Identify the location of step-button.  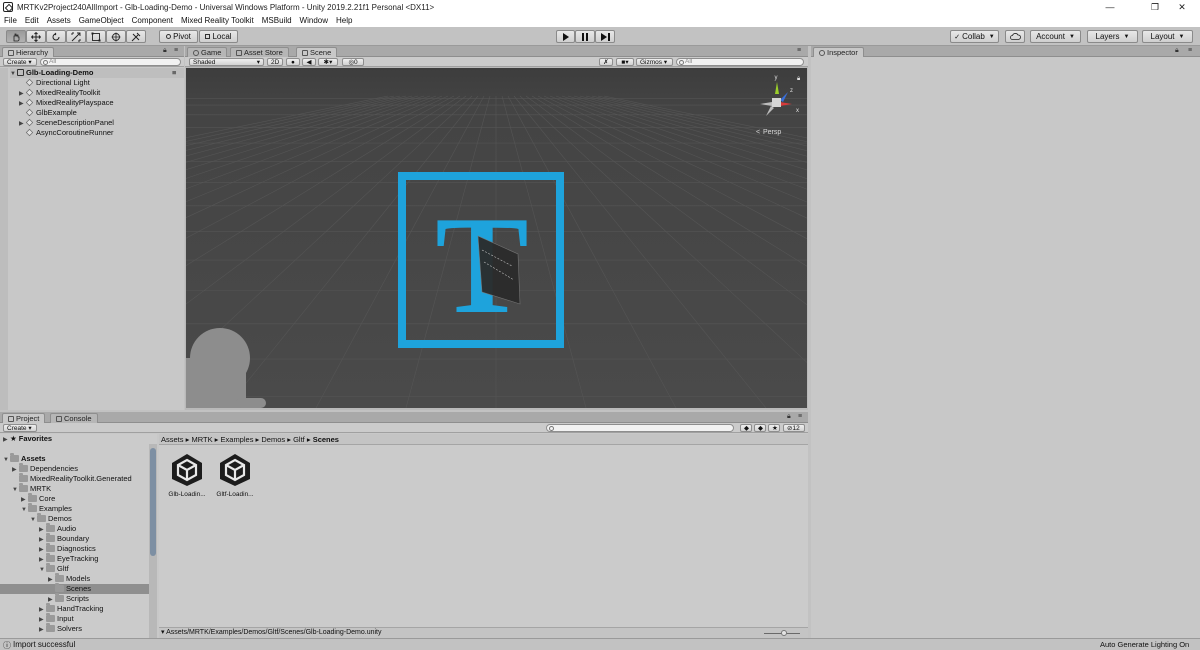
(605, 36).